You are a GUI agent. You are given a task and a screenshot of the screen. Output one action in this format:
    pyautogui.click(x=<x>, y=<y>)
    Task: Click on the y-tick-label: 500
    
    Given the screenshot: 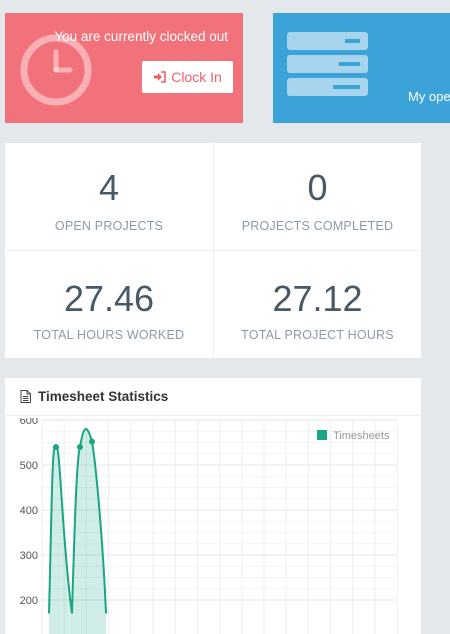 What is the action you would take?
    pyautogui.click(x=29, y=466)
    